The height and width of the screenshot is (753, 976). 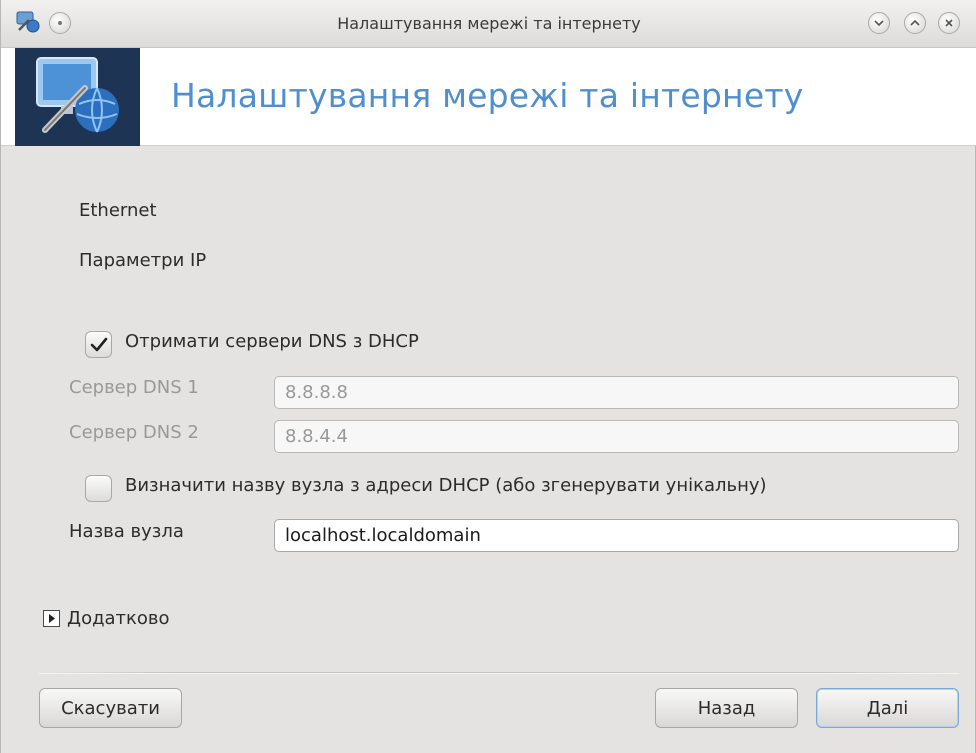 What do you see at coordinates (110, 708) in the screenshot?
I see `cancel-button: Скасувати` at bounding box center [110, 708].